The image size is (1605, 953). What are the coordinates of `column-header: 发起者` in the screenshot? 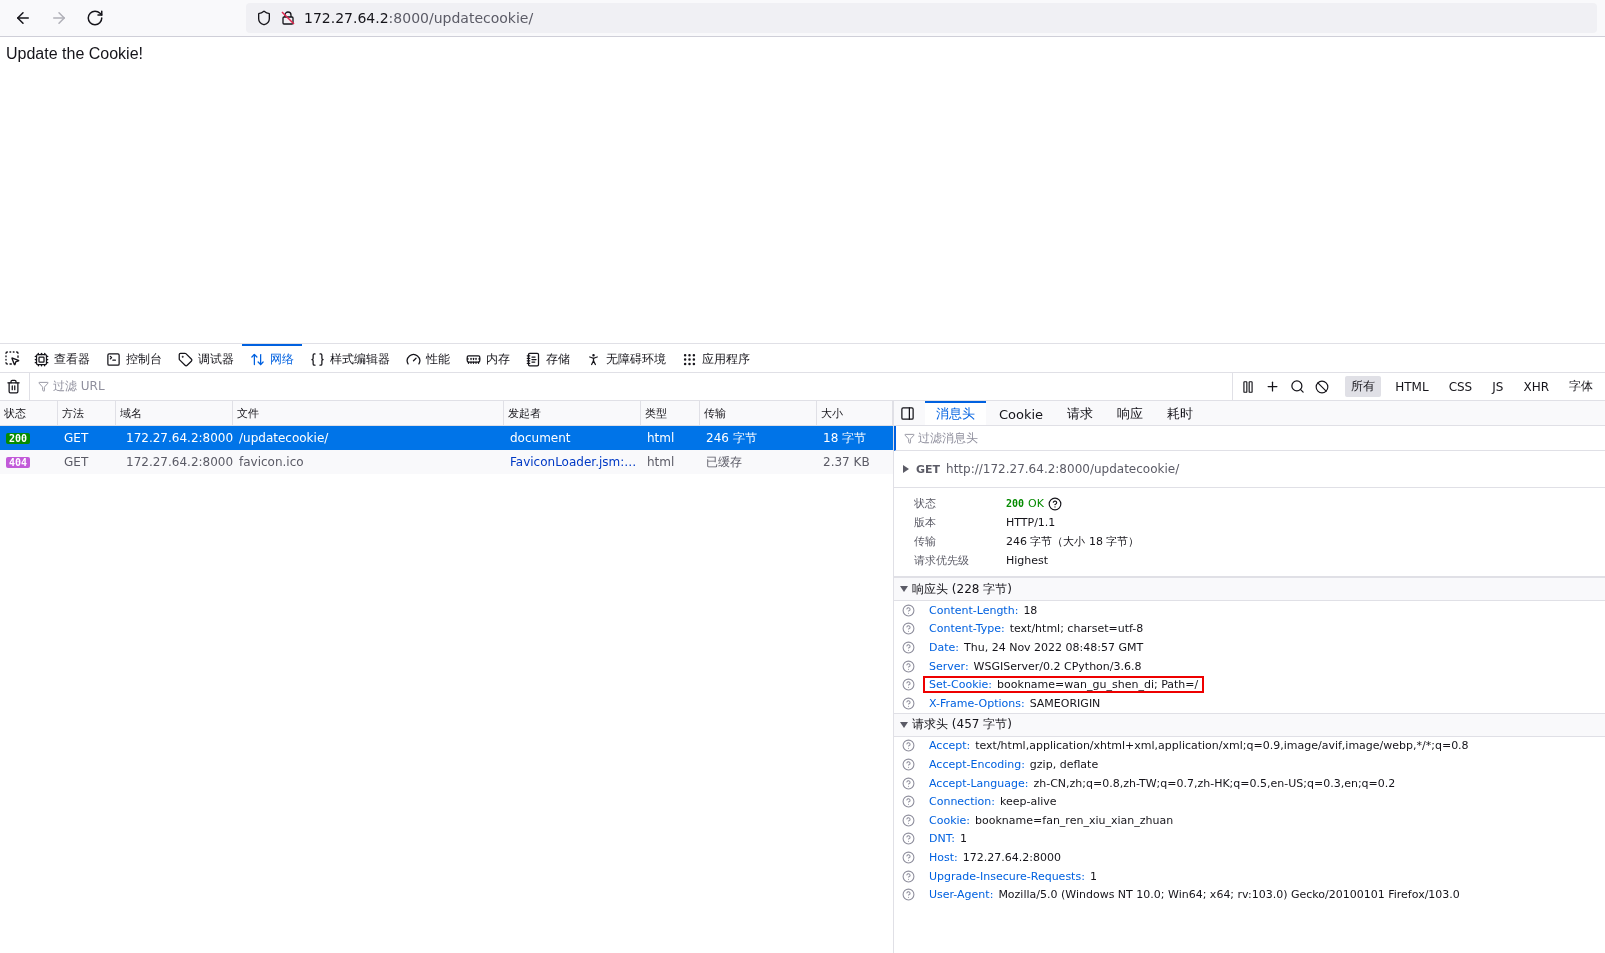 It's located at (572, 413).